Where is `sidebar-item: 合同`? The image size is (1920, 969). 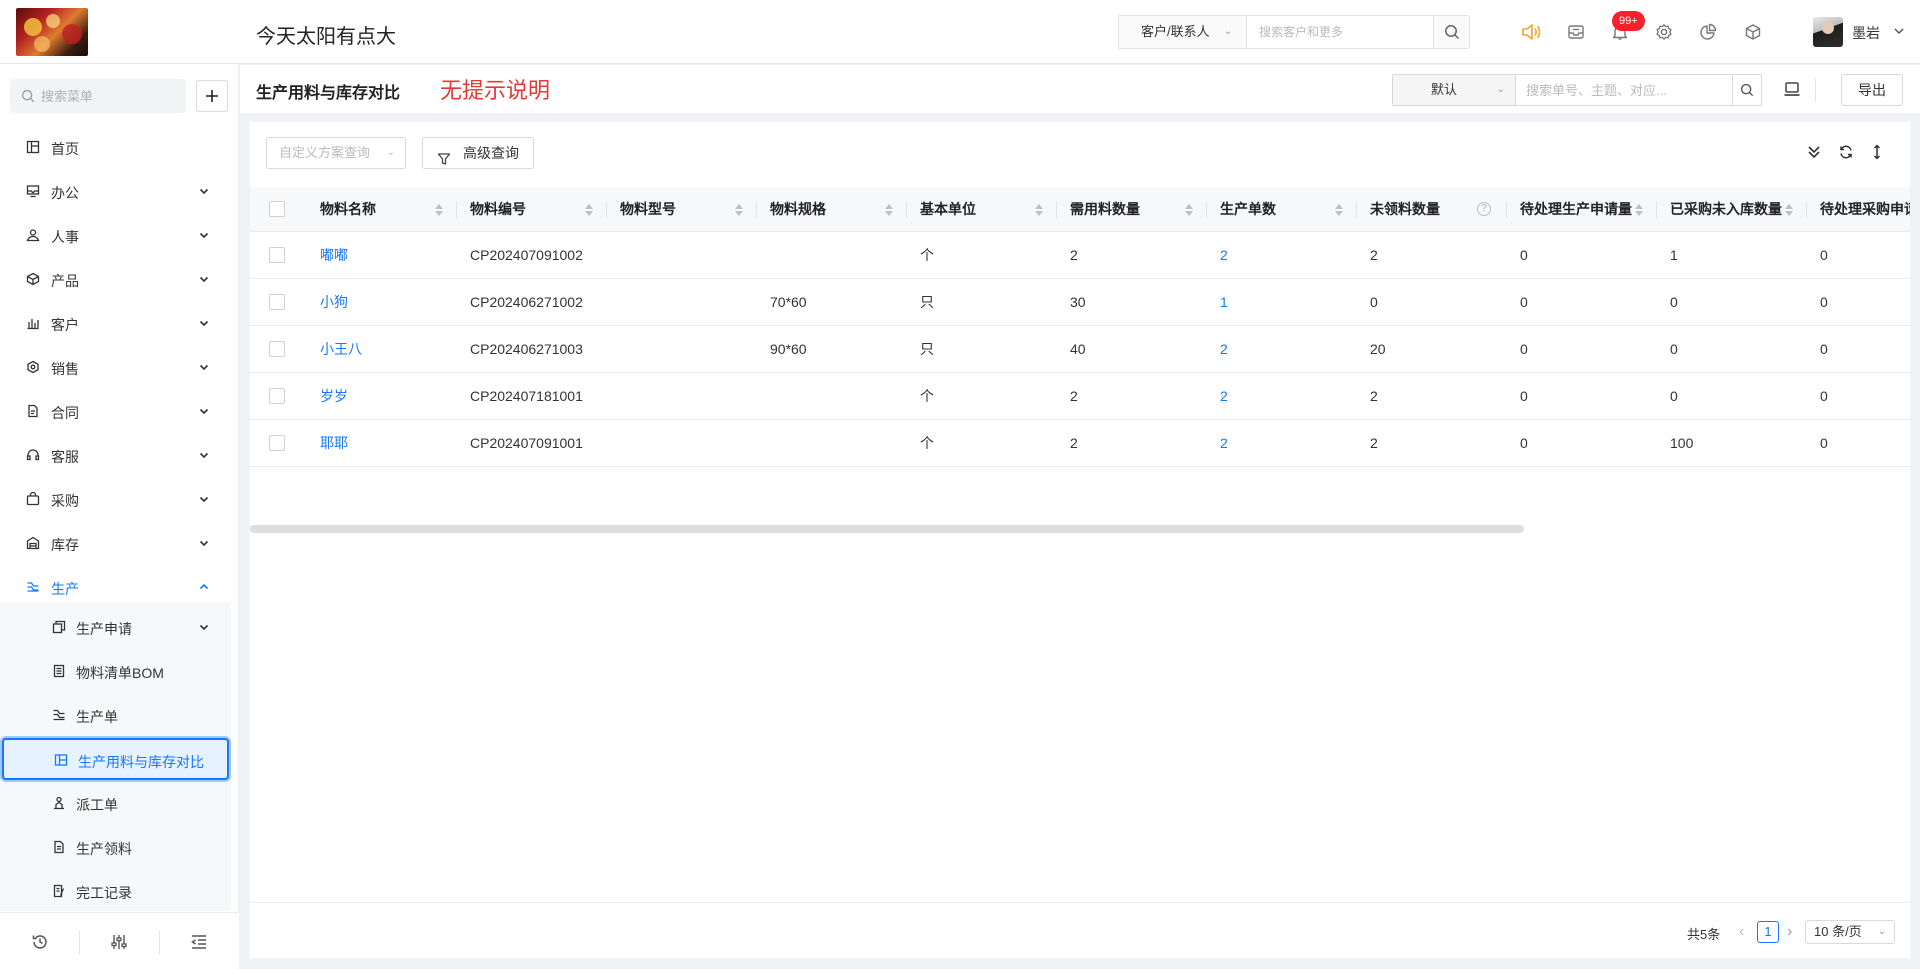
sidebar-item: 合同 is located at coordinates (119, 411).